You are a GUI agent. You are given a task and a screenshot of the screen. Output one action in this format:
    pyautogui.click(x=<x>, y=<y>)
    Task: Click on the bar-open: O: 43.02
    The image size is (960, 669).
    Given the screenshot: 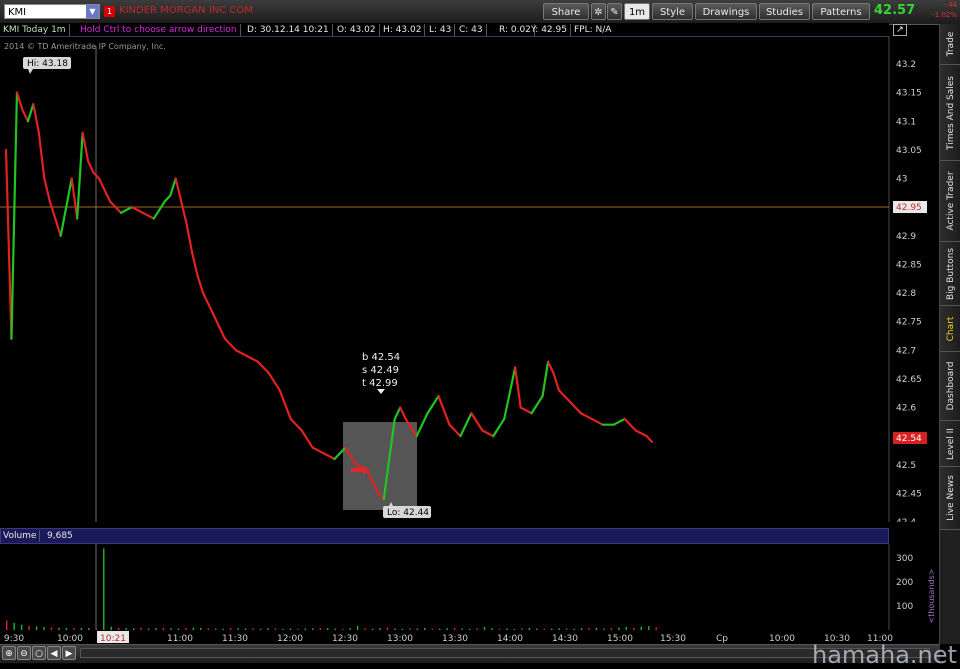 What is the action you would take?
    pyautogui.click(x=357, y=30)
    